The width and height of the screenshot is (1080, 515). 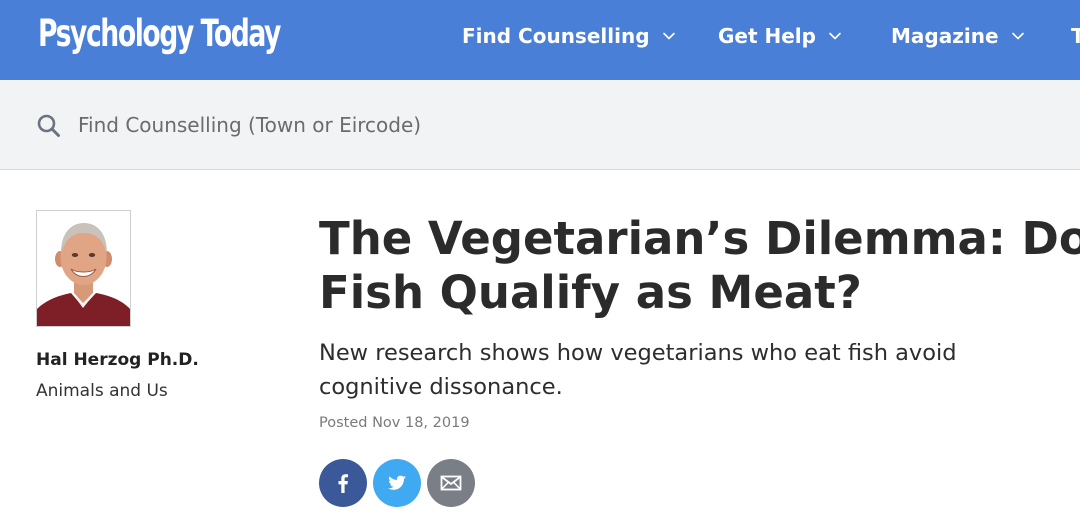 What do you see at coordinates (699, 238) in the screenshot?
I see `article-title-line: The Vegetarian’s Dilemma: Do` at bounding box center [699, 238].